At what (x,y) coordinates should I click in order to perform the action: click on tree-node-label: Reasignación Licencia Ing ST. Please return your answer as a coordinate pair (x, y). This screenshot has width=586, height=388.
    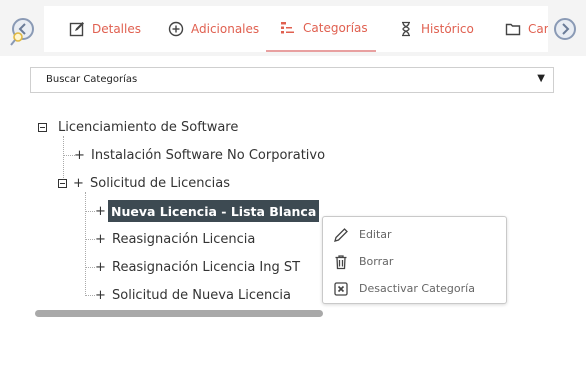
    Looking at the image, I should click on (206, 267).